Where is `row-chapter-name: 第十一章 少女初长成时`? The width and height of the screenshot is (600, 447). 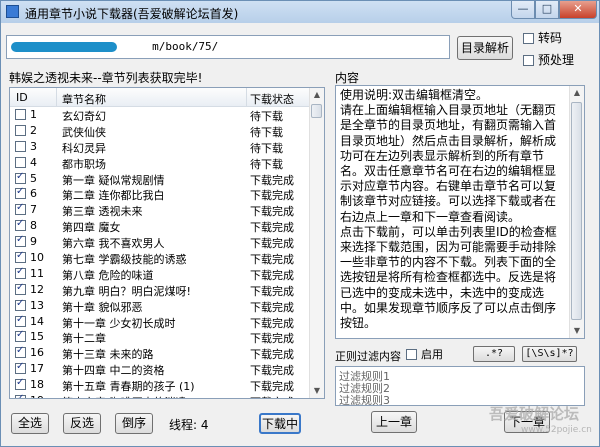
row-chapter-name: 第十一章 少女初长成时 is located at coordinates (119, 323).